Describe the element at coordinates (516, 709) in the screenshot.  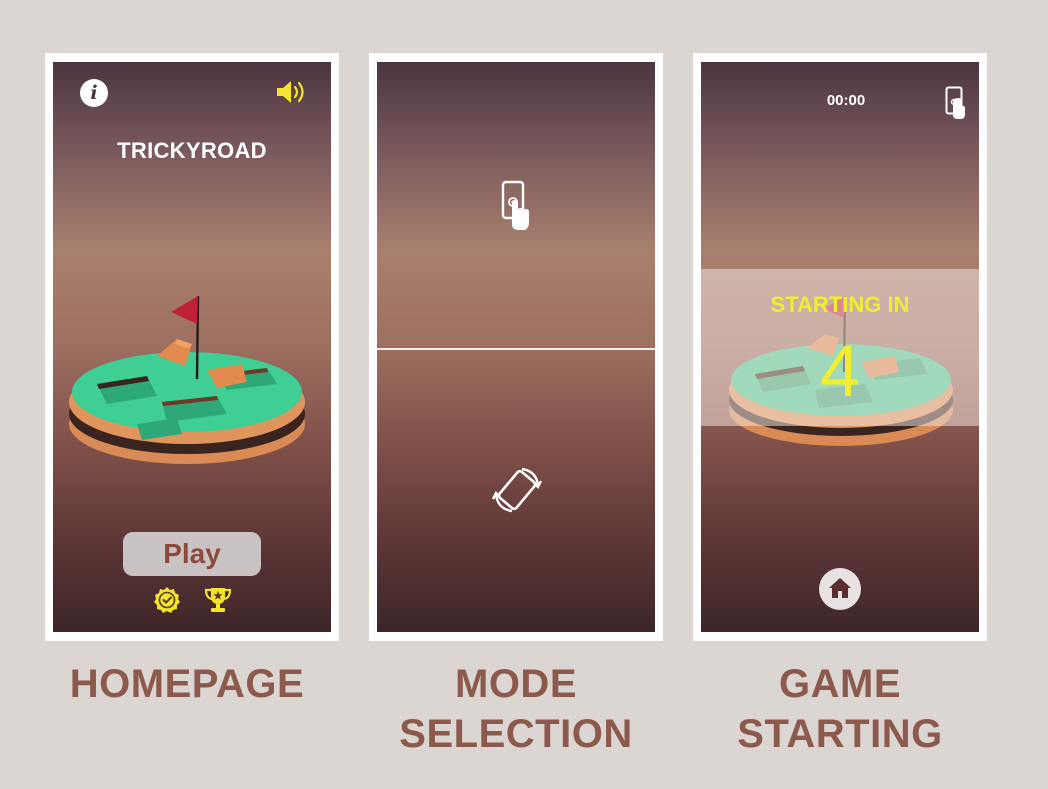
I see `mode-selection-caption: MODE SELECTION` at that location.